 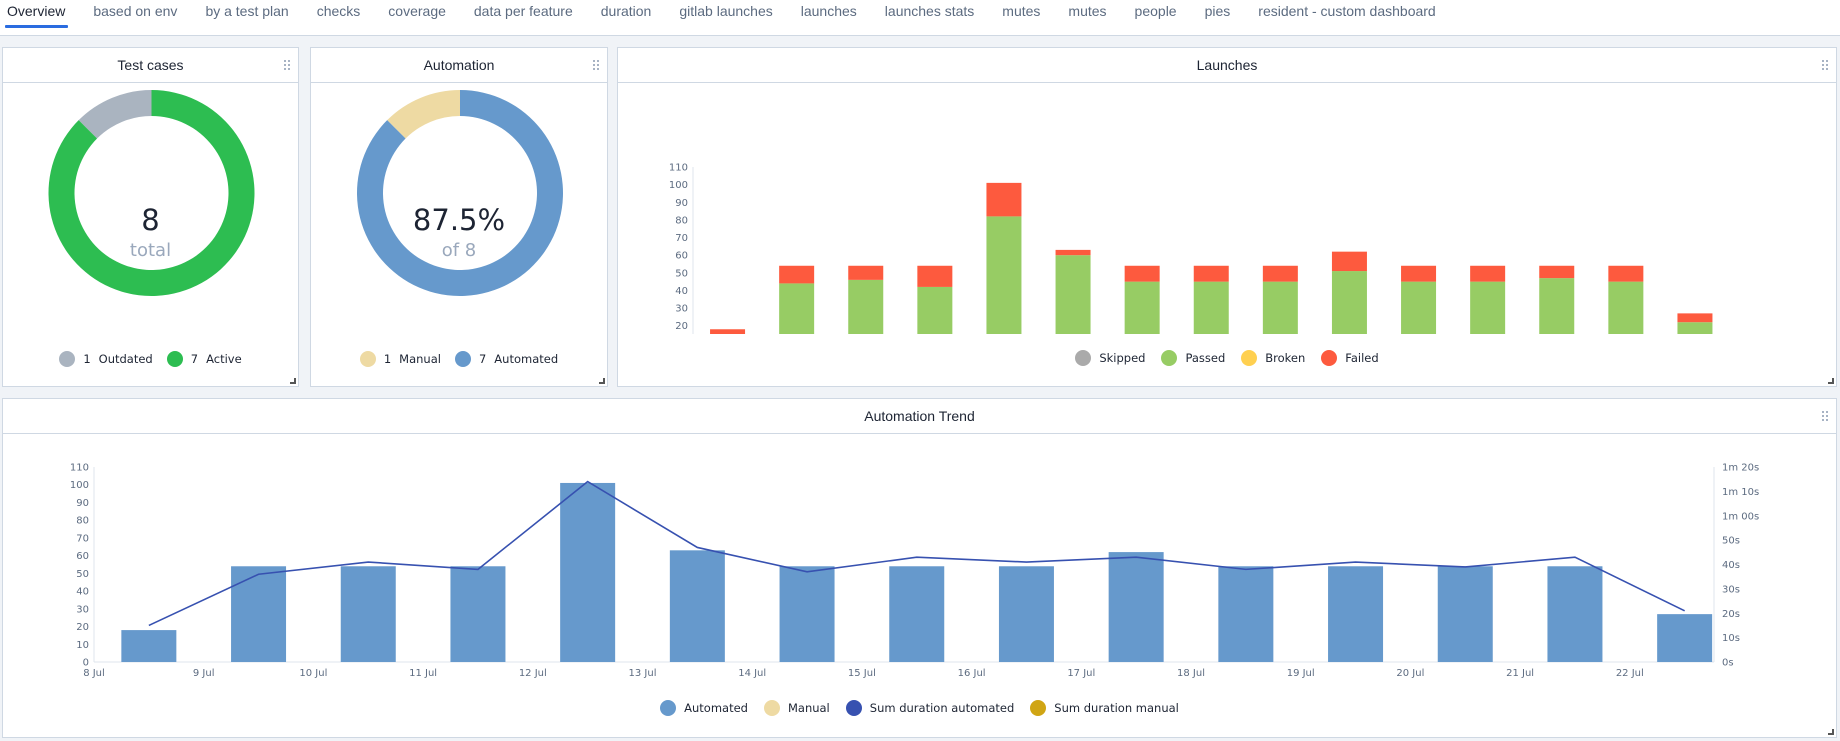 I want to click on donut-slice-automated, so click(x=460, y=193).